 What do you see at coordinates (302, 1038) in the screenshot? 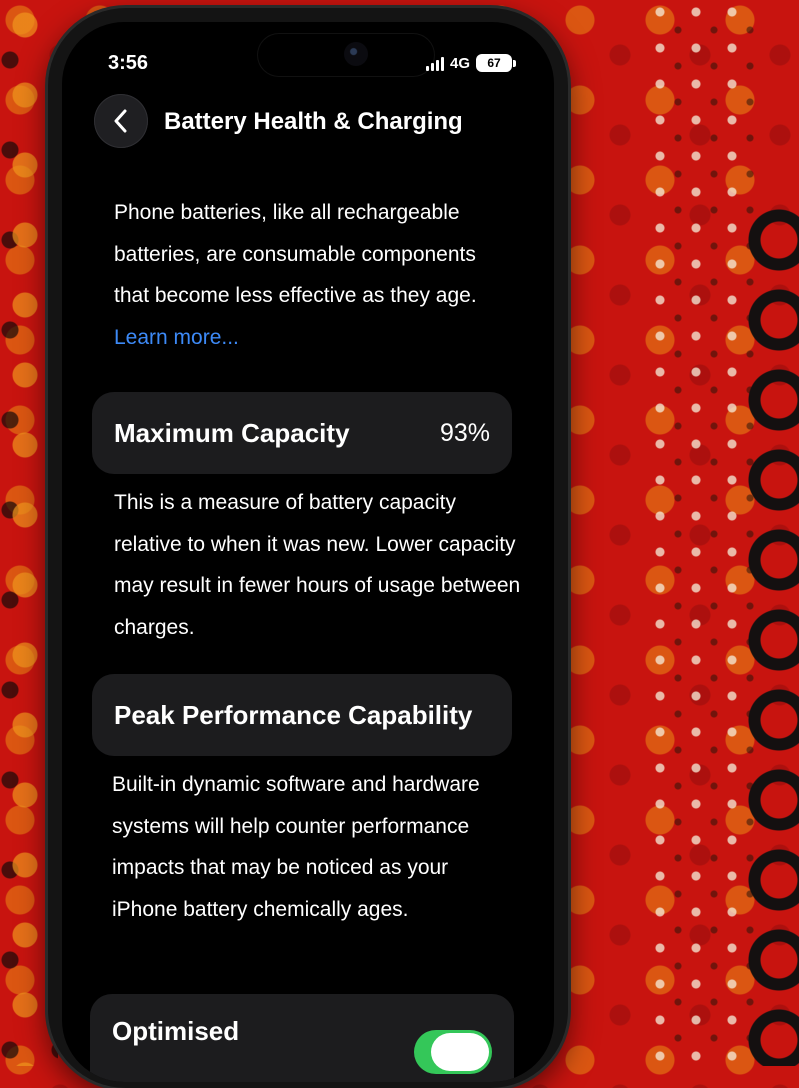
I see `optimised-charging-row: Optimised` at bounding box center [302, 1038].